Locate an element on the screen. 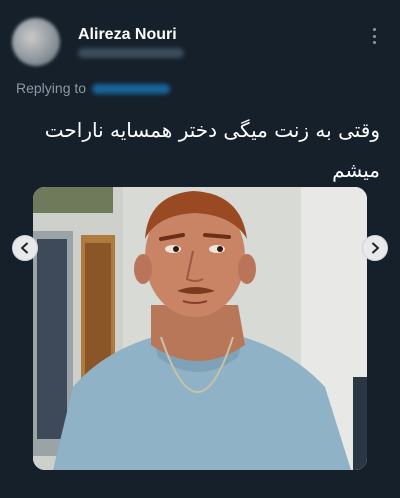  display-name: Alireza Nouri is located at coordinates (127, 35).